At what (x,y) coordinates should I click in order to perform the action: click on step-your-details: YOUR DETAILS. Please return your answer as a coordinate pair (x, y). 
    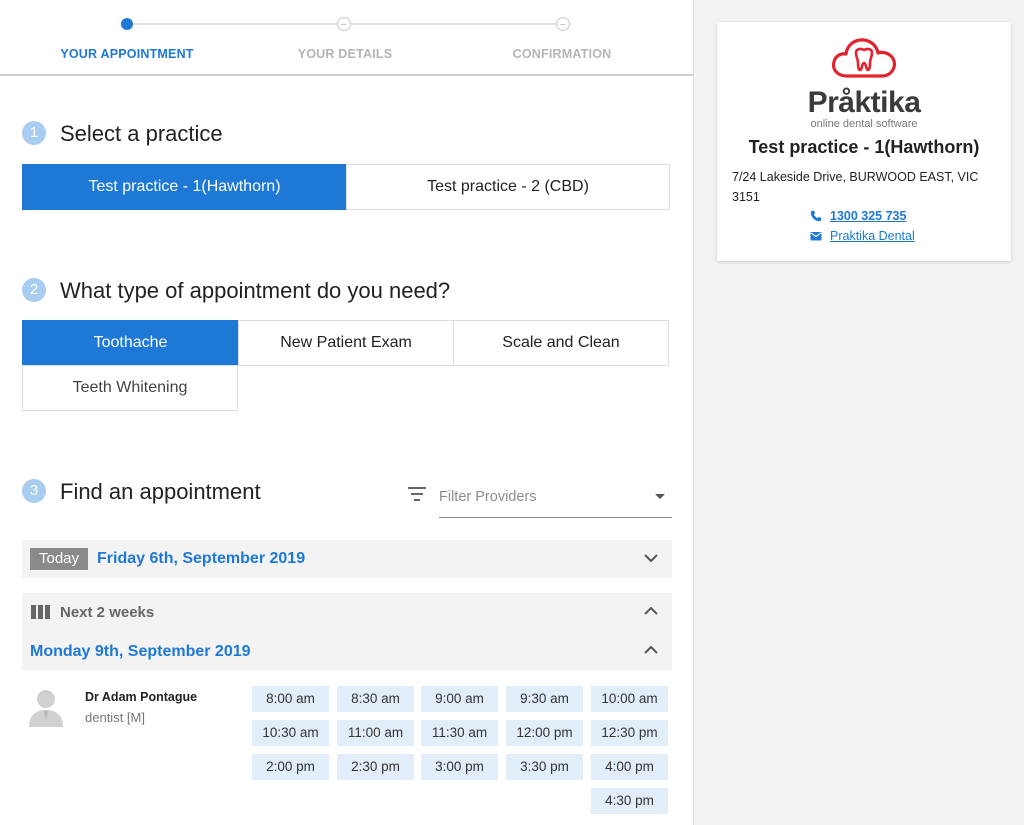
    Looking at the image, I should click on (345, 54).